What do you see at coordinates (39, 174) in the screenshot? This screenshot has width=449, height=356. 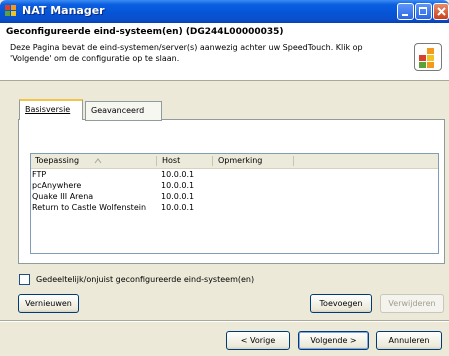 I see `cell-application: FTP` at bounding box center [39, 174].